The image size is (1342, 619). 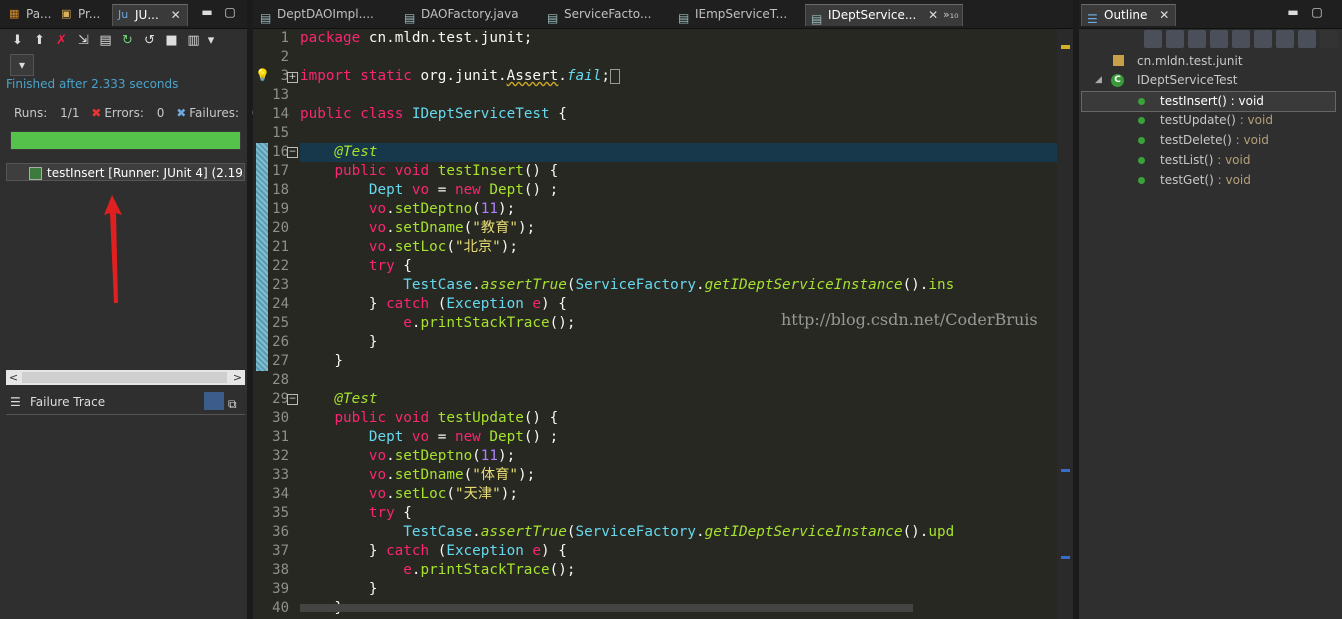 I want to click on outline-method-testinsert: testInsert() : void, so click(x=1208, y=101).